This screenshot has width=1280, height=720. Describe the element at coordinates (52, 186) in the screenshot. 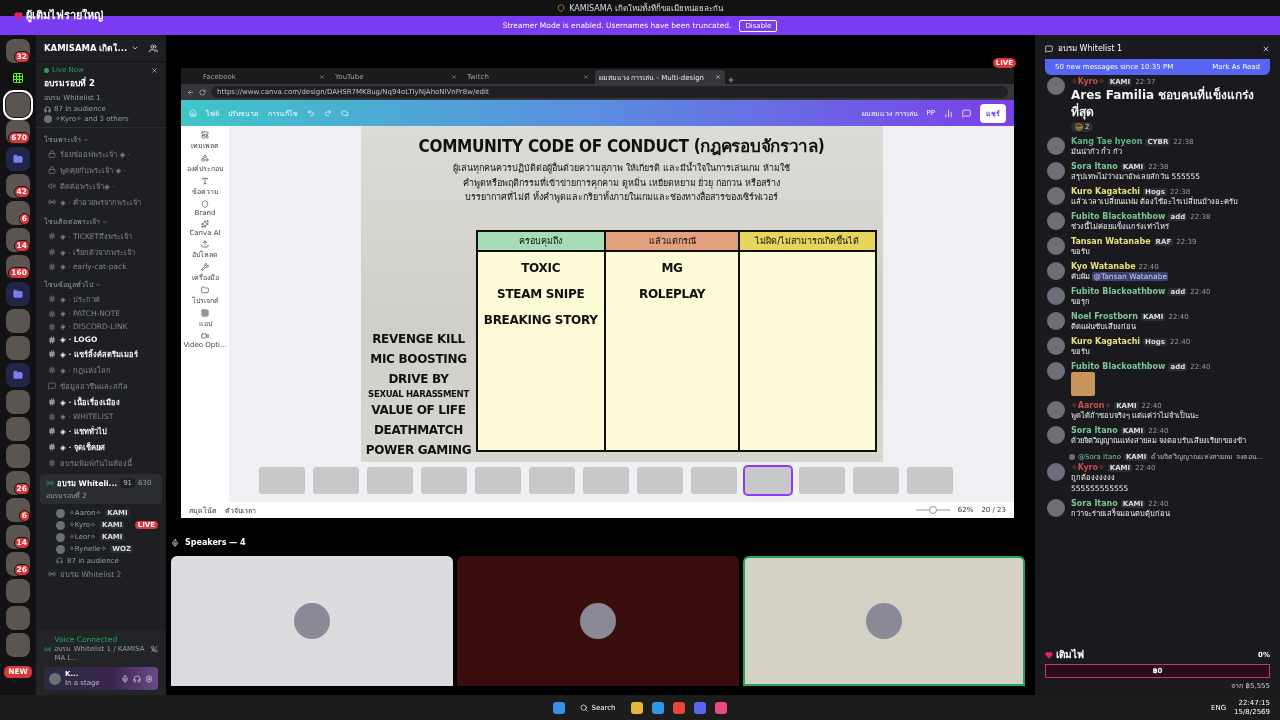

I see `speaker-icon` at that location.